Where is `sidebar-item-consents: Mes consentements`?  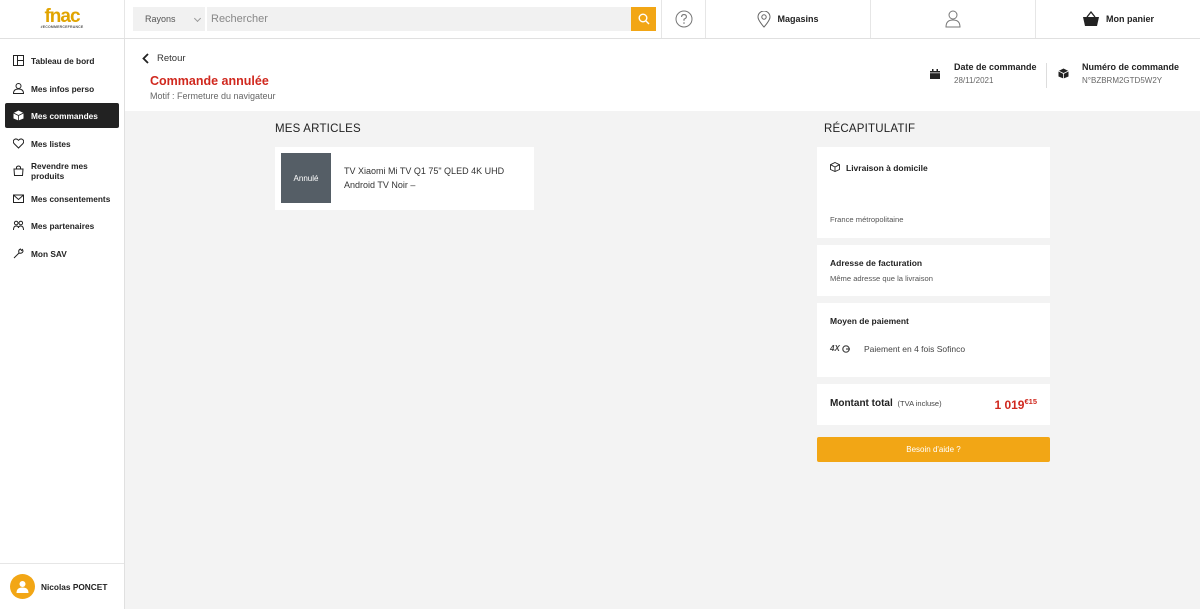 sidebar-item-consents: Mes consentements is located at coordinates (62, 198).